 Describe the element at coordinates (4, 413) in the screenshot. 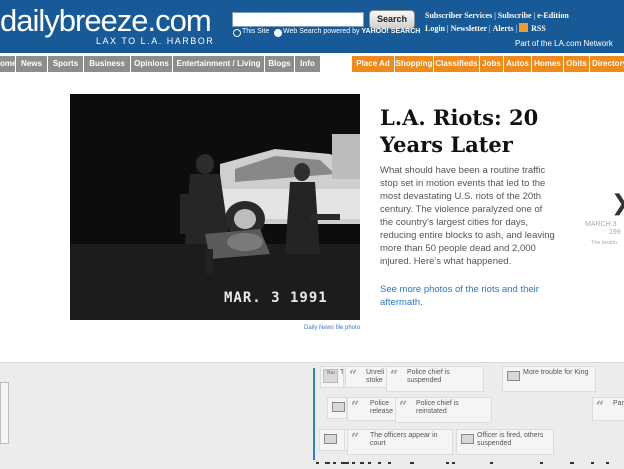

I see `timeline-scroll-handle` at that location.